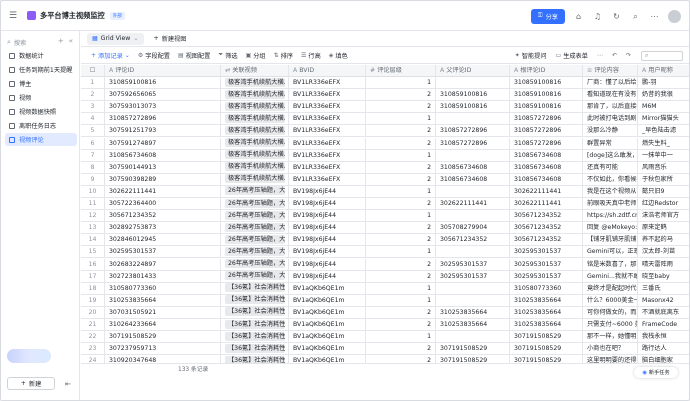 This screenshot has height=401, width=690. I want to click on table-search-input: ⌕, so click(662, 55).